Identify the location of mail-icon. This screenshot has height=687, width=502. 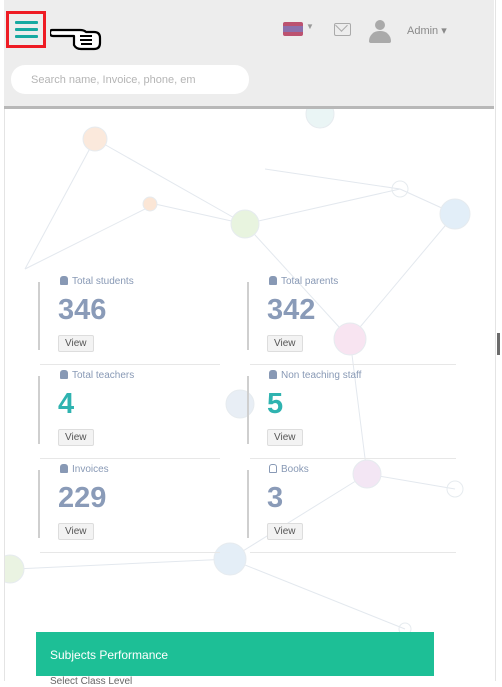
(342, 29).